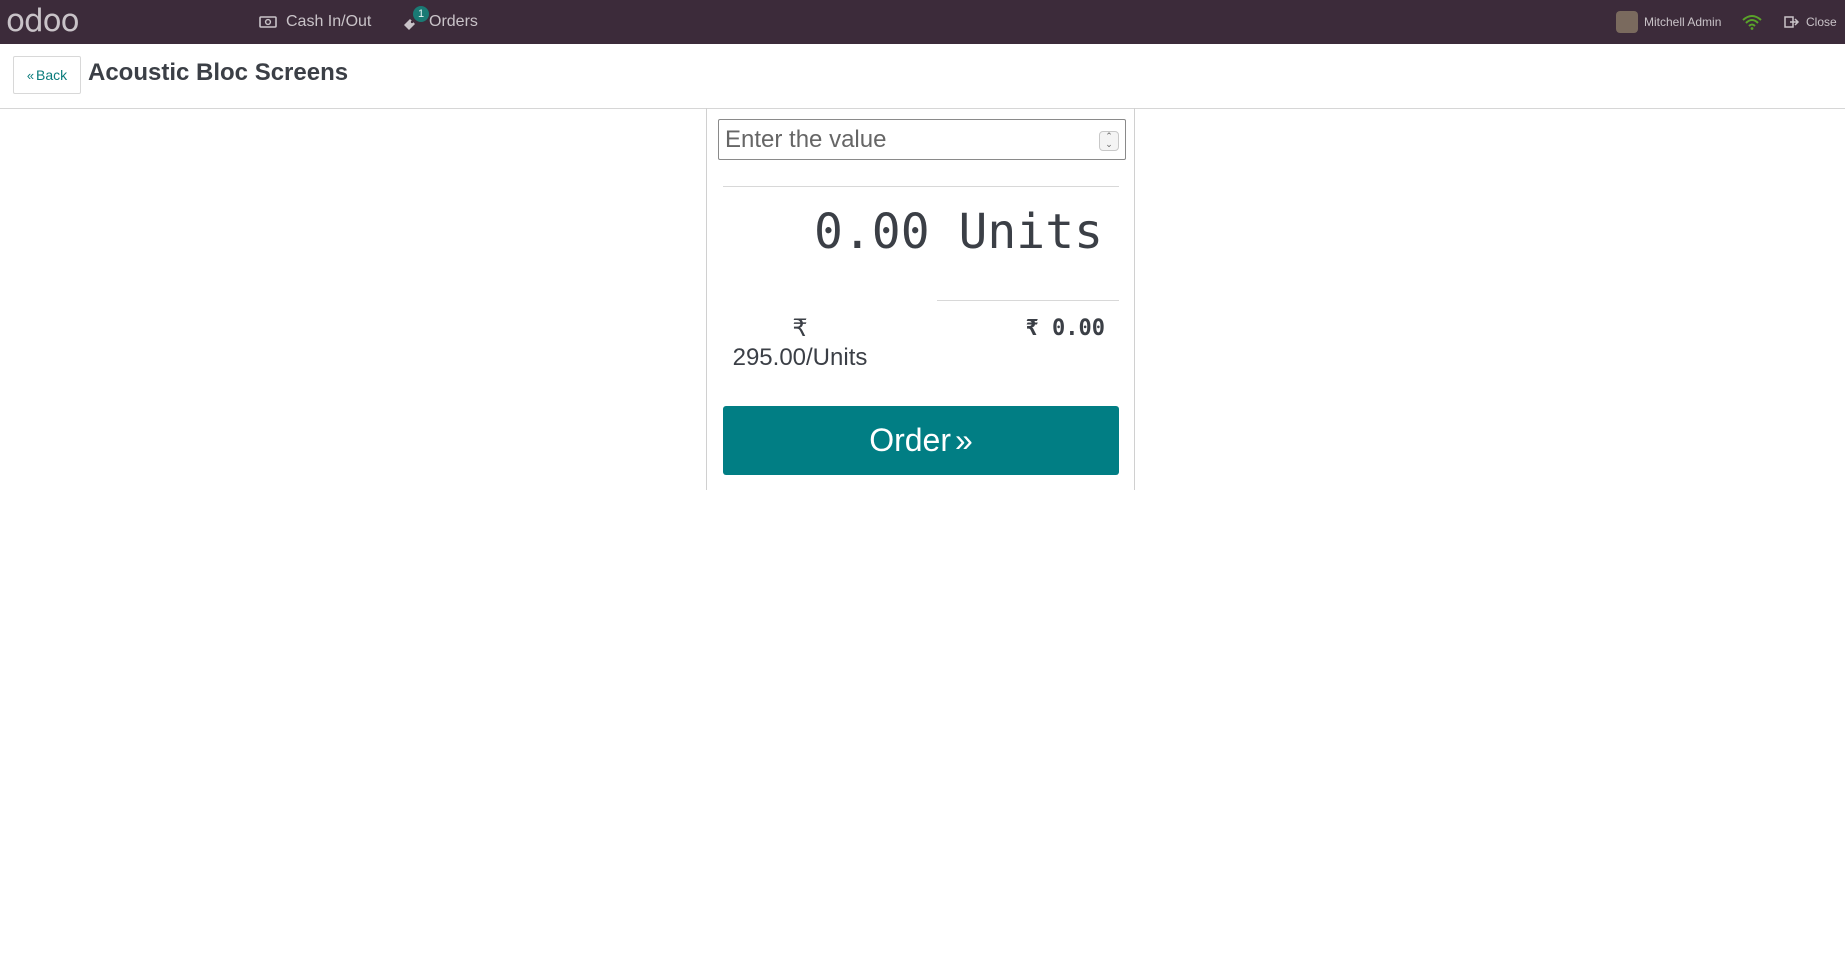 This screenshot has height=964, width=1845. Describe the element at coordinates (1627, 22) in the screenshot. I see `avatar` at that location.